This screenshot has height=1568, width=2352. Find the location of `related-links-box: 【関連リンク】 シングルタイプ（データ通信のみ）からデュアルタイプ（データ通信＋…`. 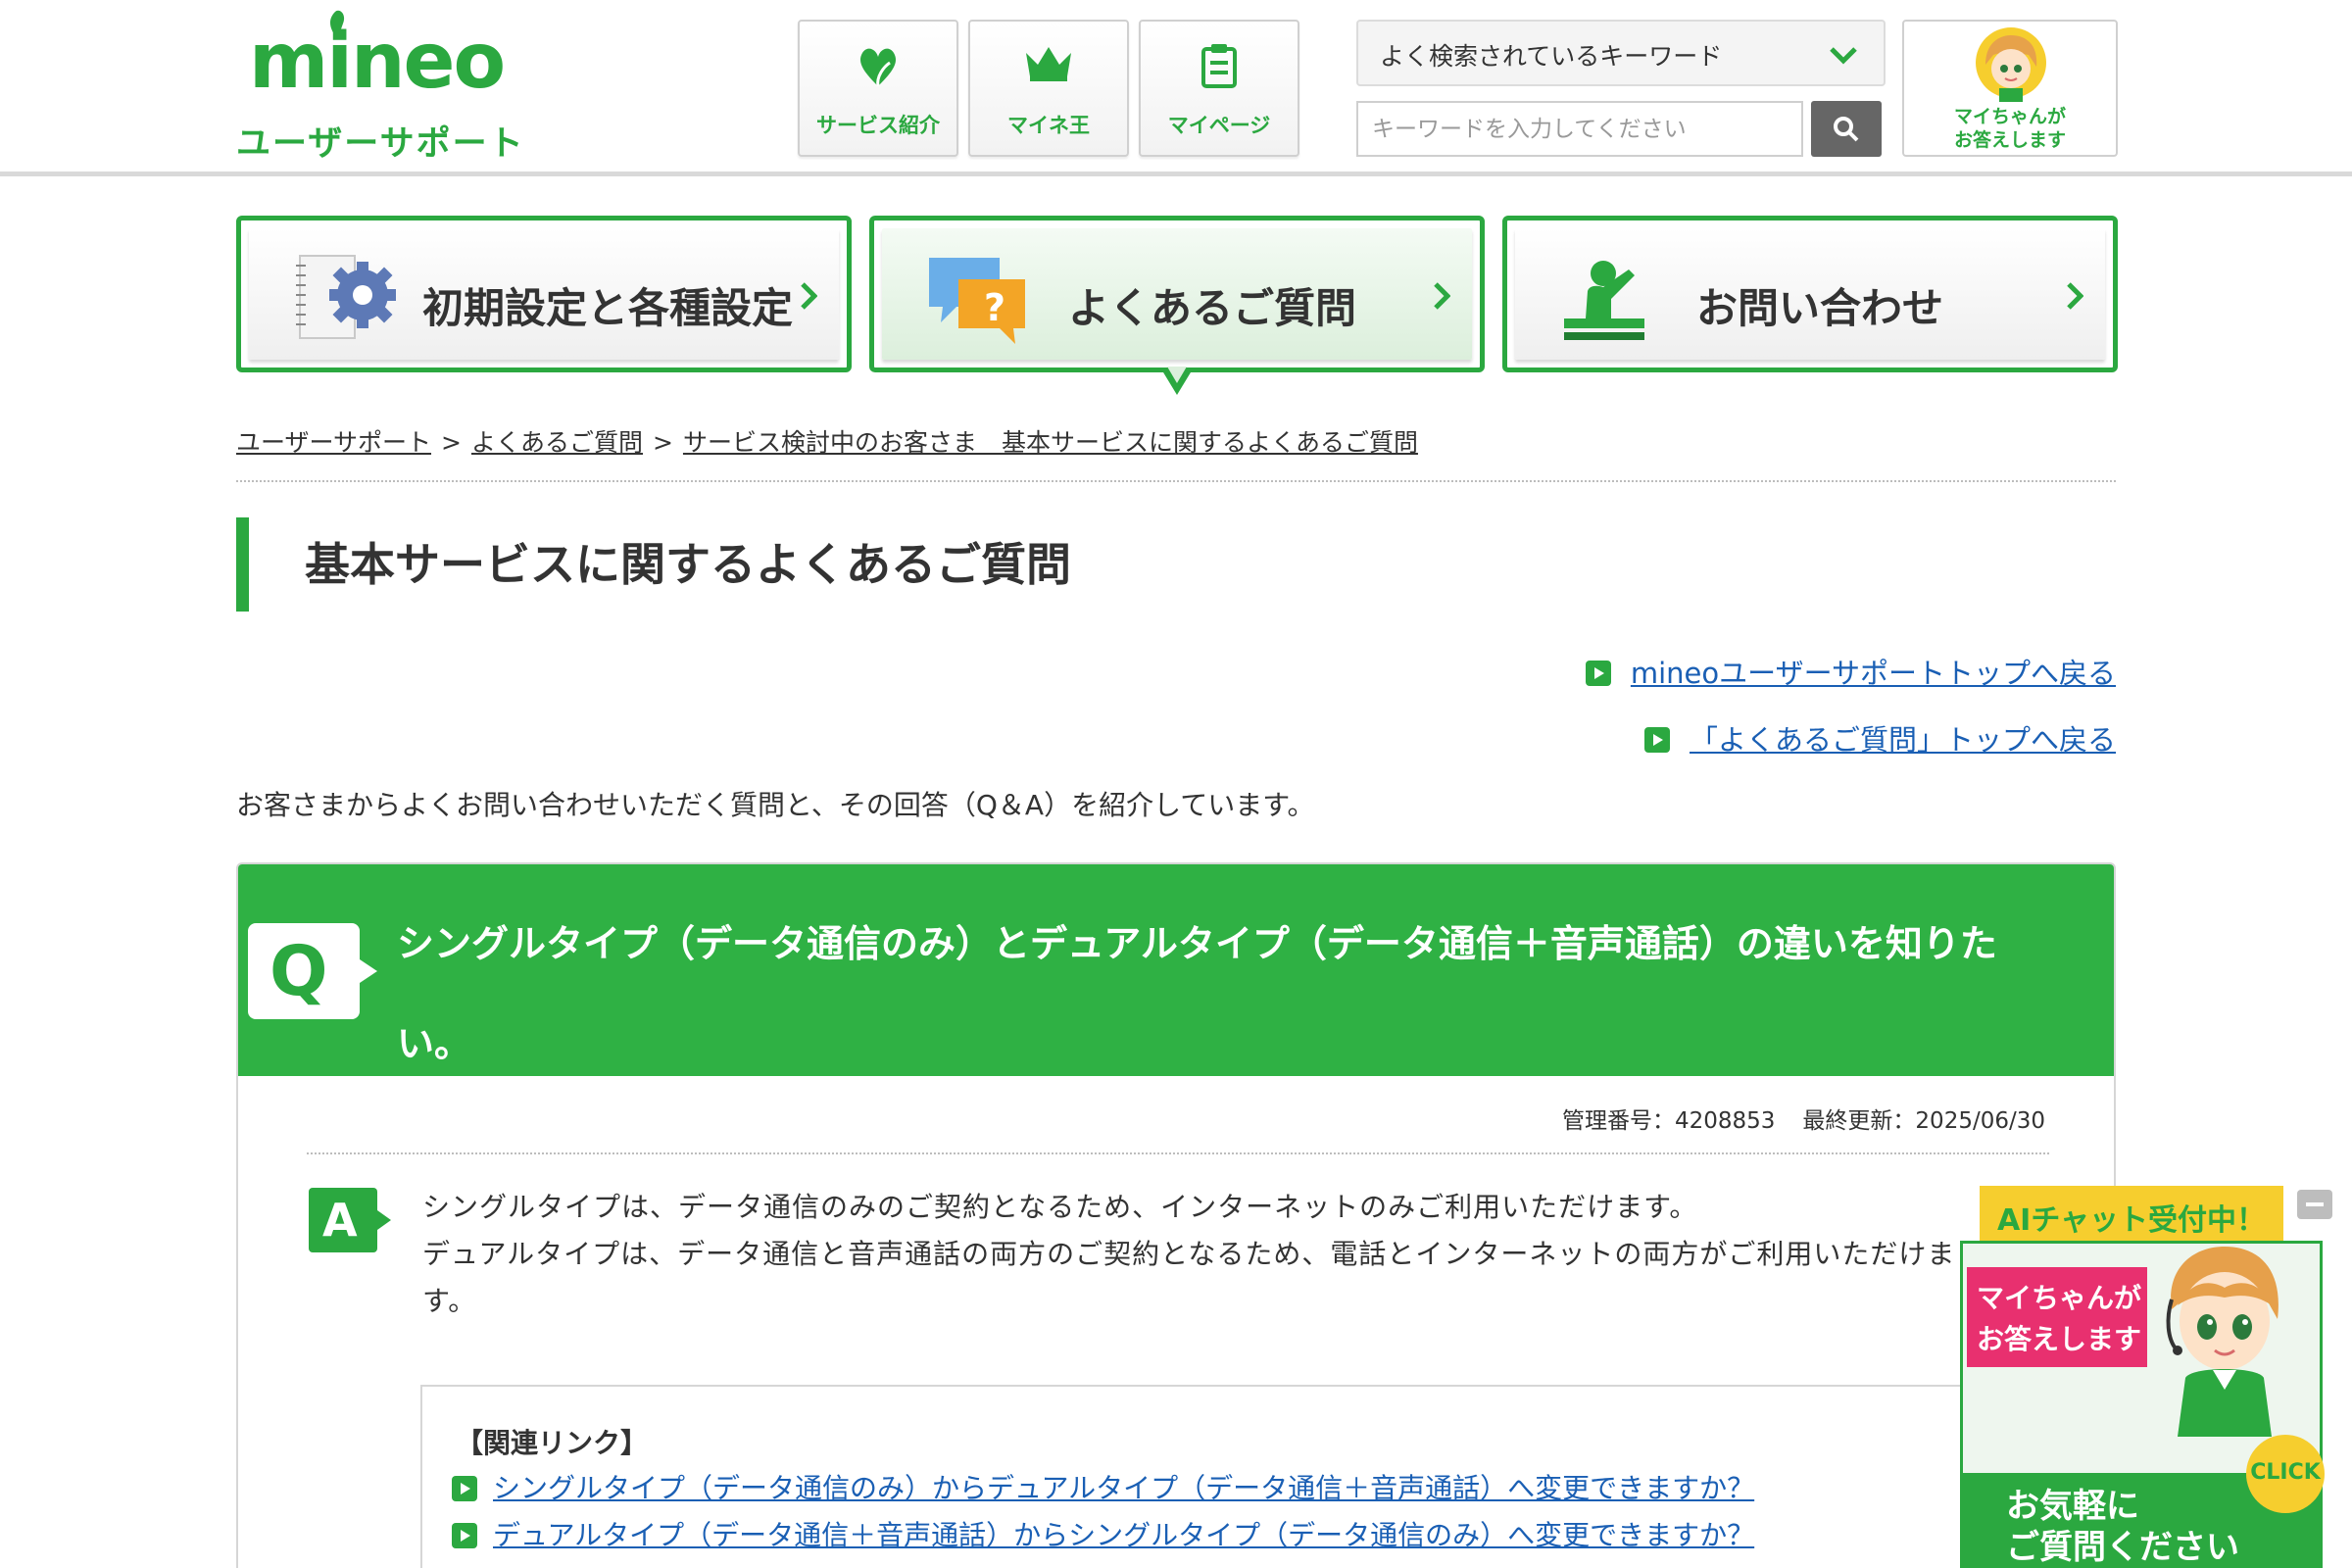

related-links-box: 【関連リンク】 シングルタイプ（データ通信のみ）からデュアルタイプ（データ通信＋… is located at coordinates (1263, 1476).